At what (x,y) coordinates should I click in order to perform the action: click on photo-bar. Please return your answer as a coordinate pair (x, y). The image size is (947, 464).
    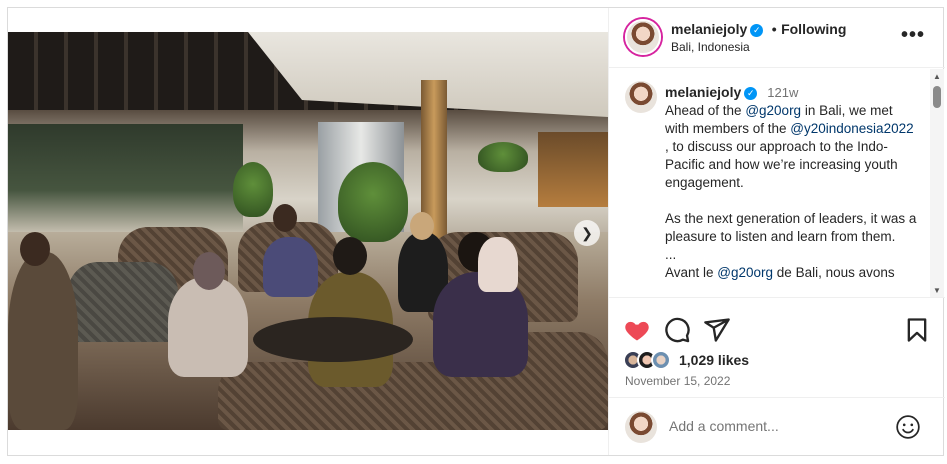
    Looking at the image, I should click on (573, 169).